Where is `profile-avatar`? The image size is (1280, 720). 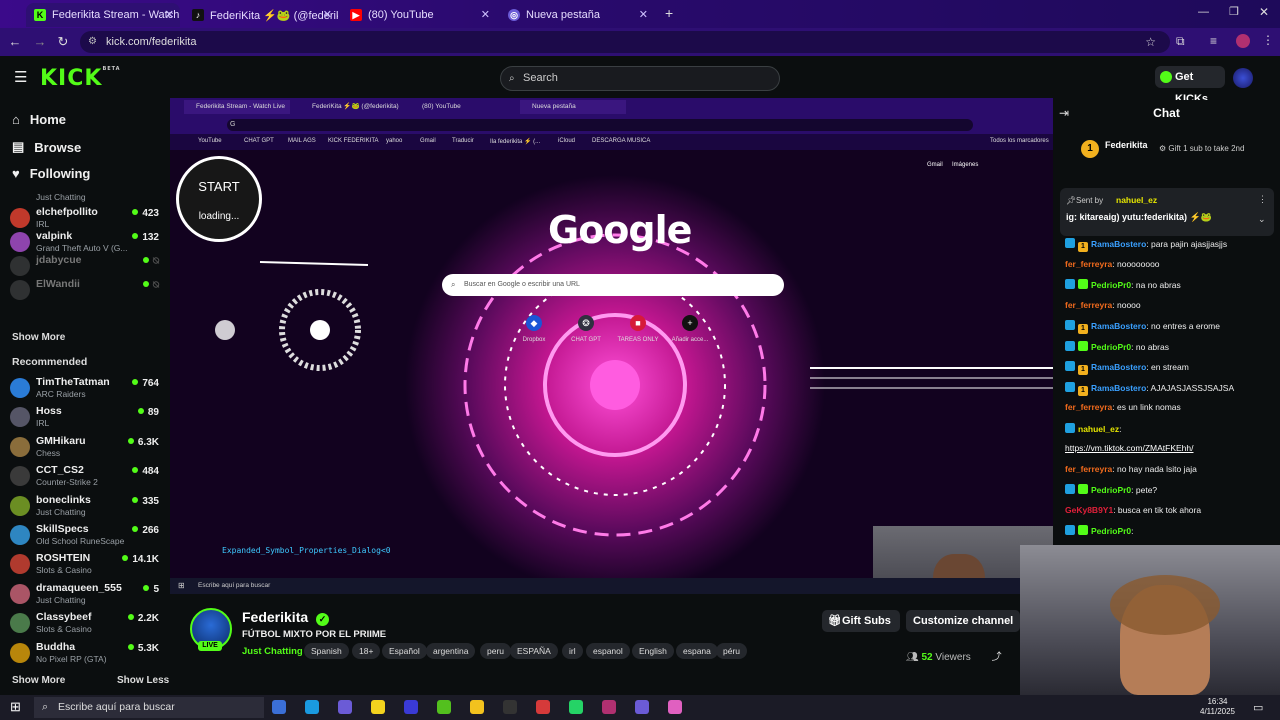
profile-avatar is located at coordinates (1243, 41).